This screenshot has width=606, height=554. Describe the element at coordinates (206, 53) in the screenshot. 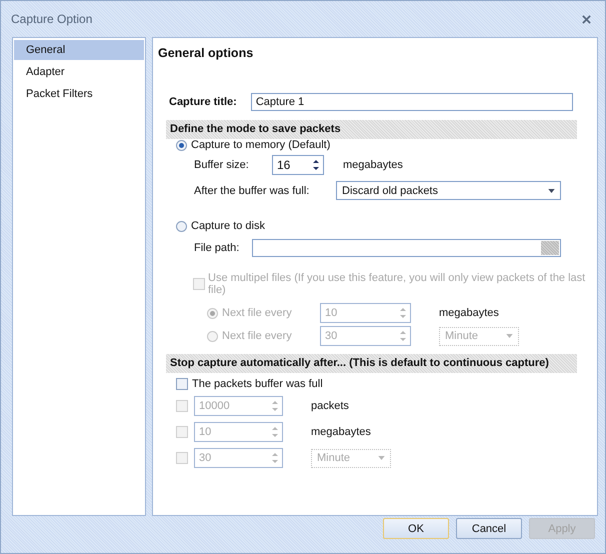

I see `panel-heading: General options` at that location.